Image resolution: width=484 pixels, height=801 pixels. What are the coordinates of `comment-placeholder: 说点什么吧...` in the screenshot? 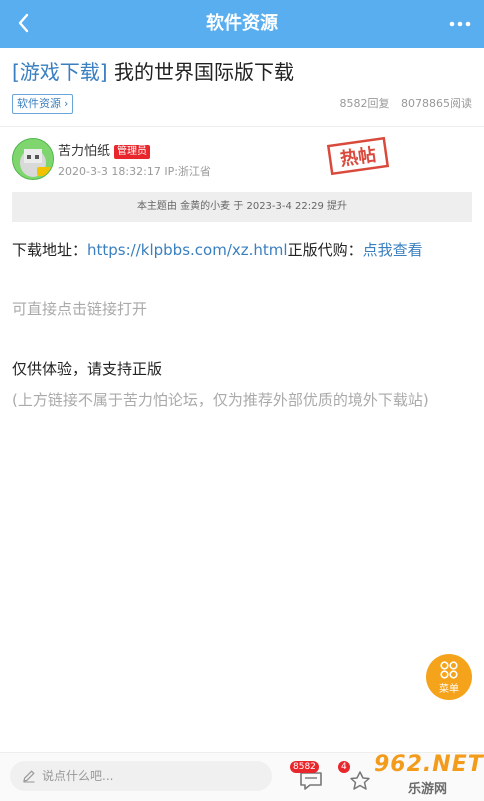 It's located at (78, 776).